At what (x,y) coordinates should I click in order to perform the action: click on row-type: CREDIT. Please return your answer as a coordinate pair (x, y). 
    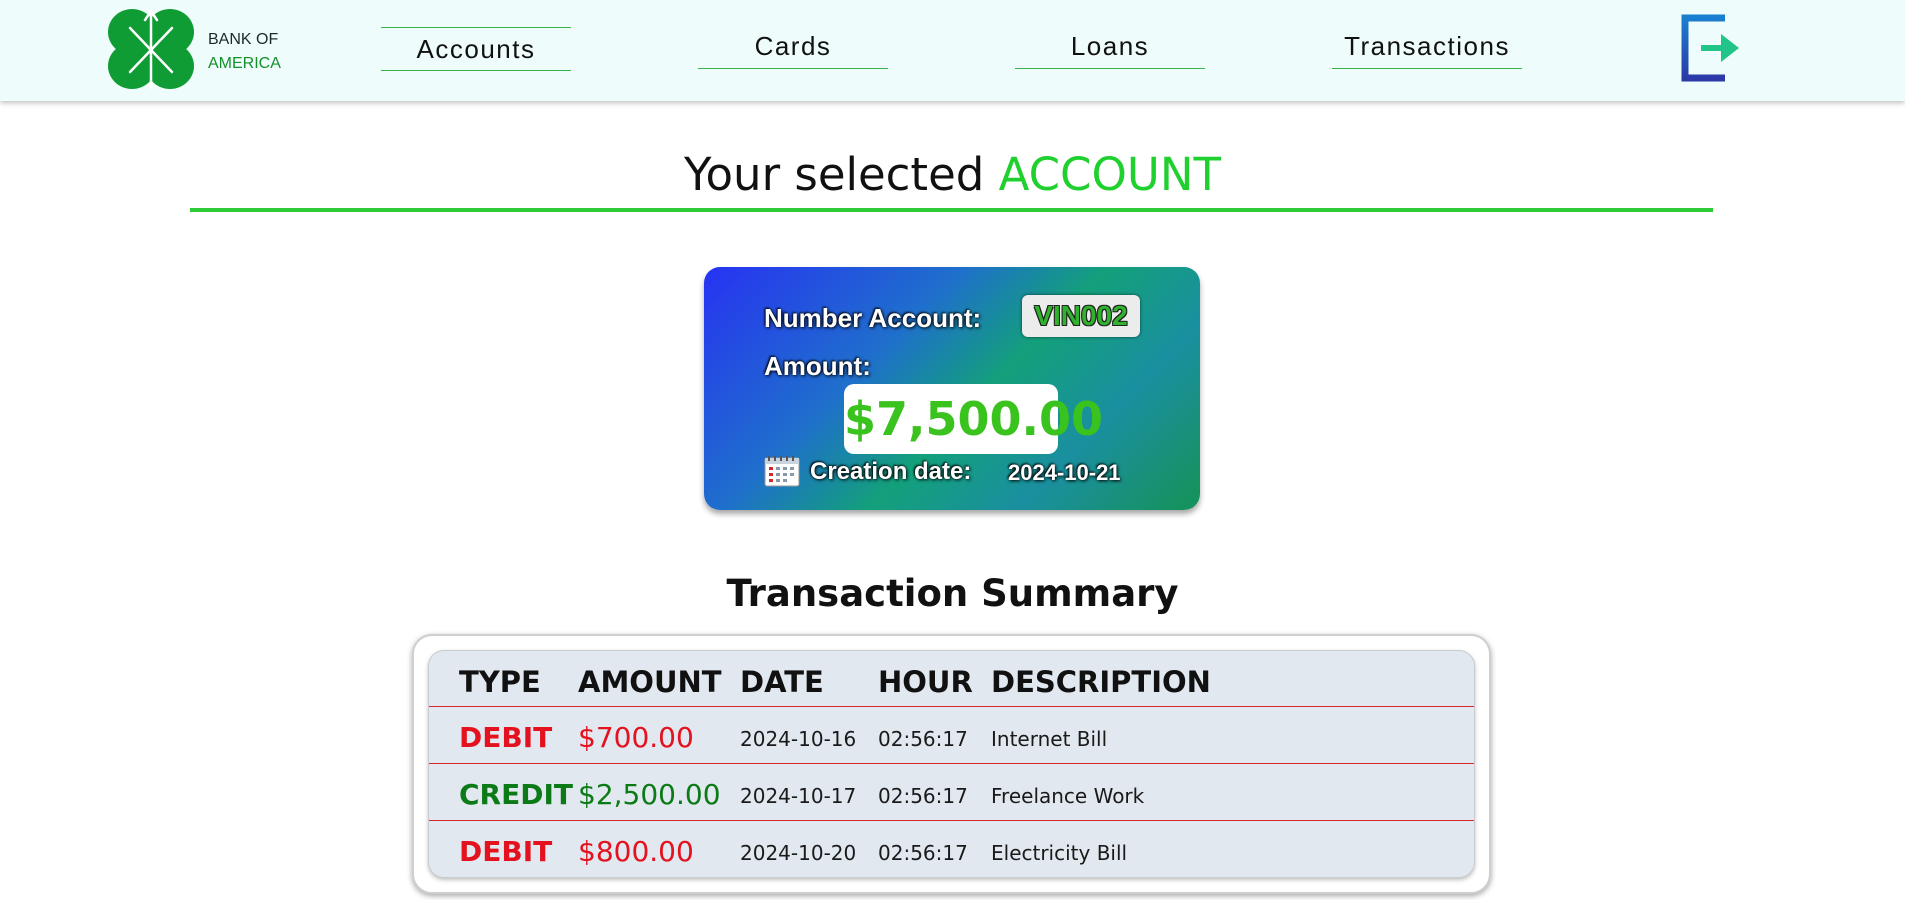
    Looking at the image, I should click on (516, 794).